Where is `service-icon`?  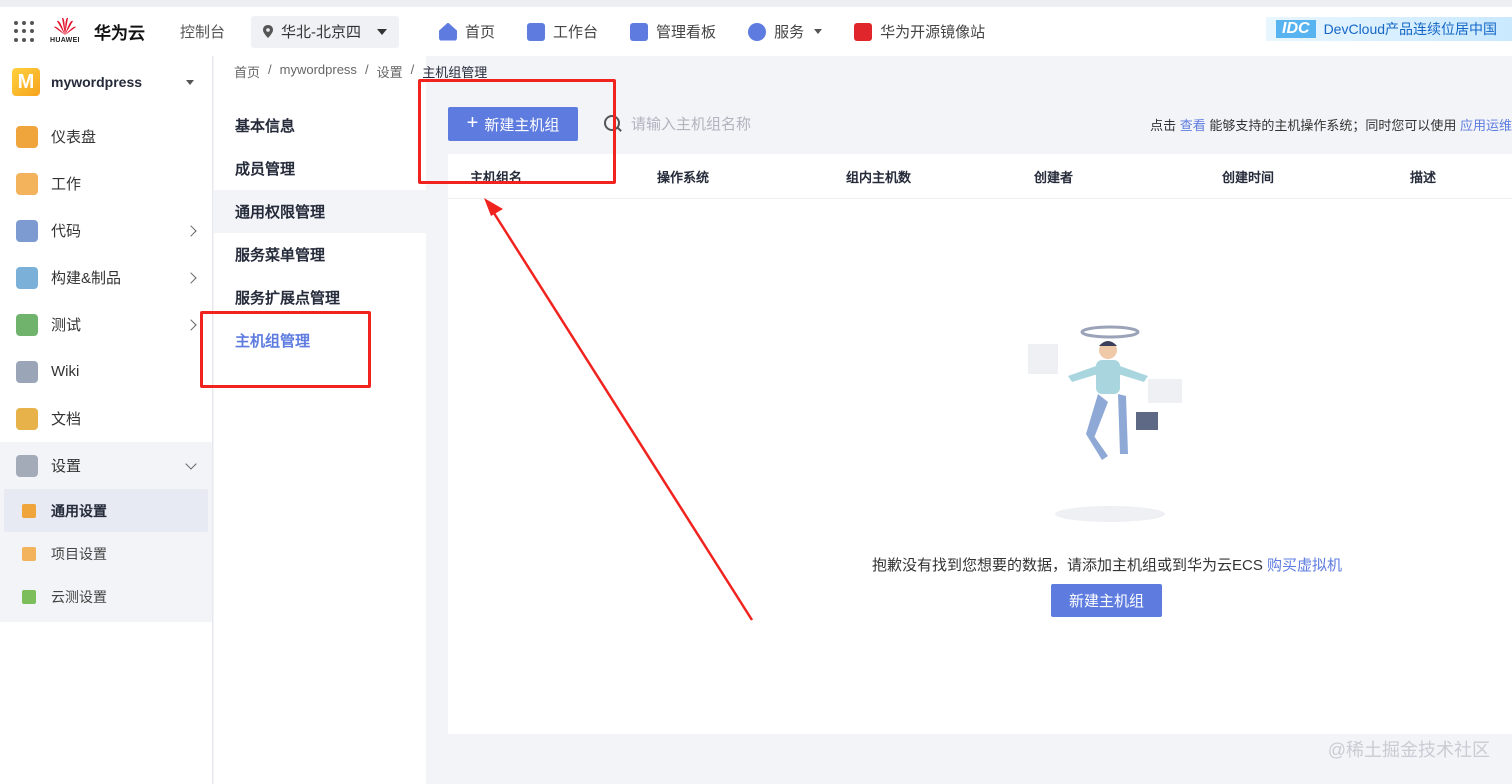 service-icon is located at coordinates (757, 31).